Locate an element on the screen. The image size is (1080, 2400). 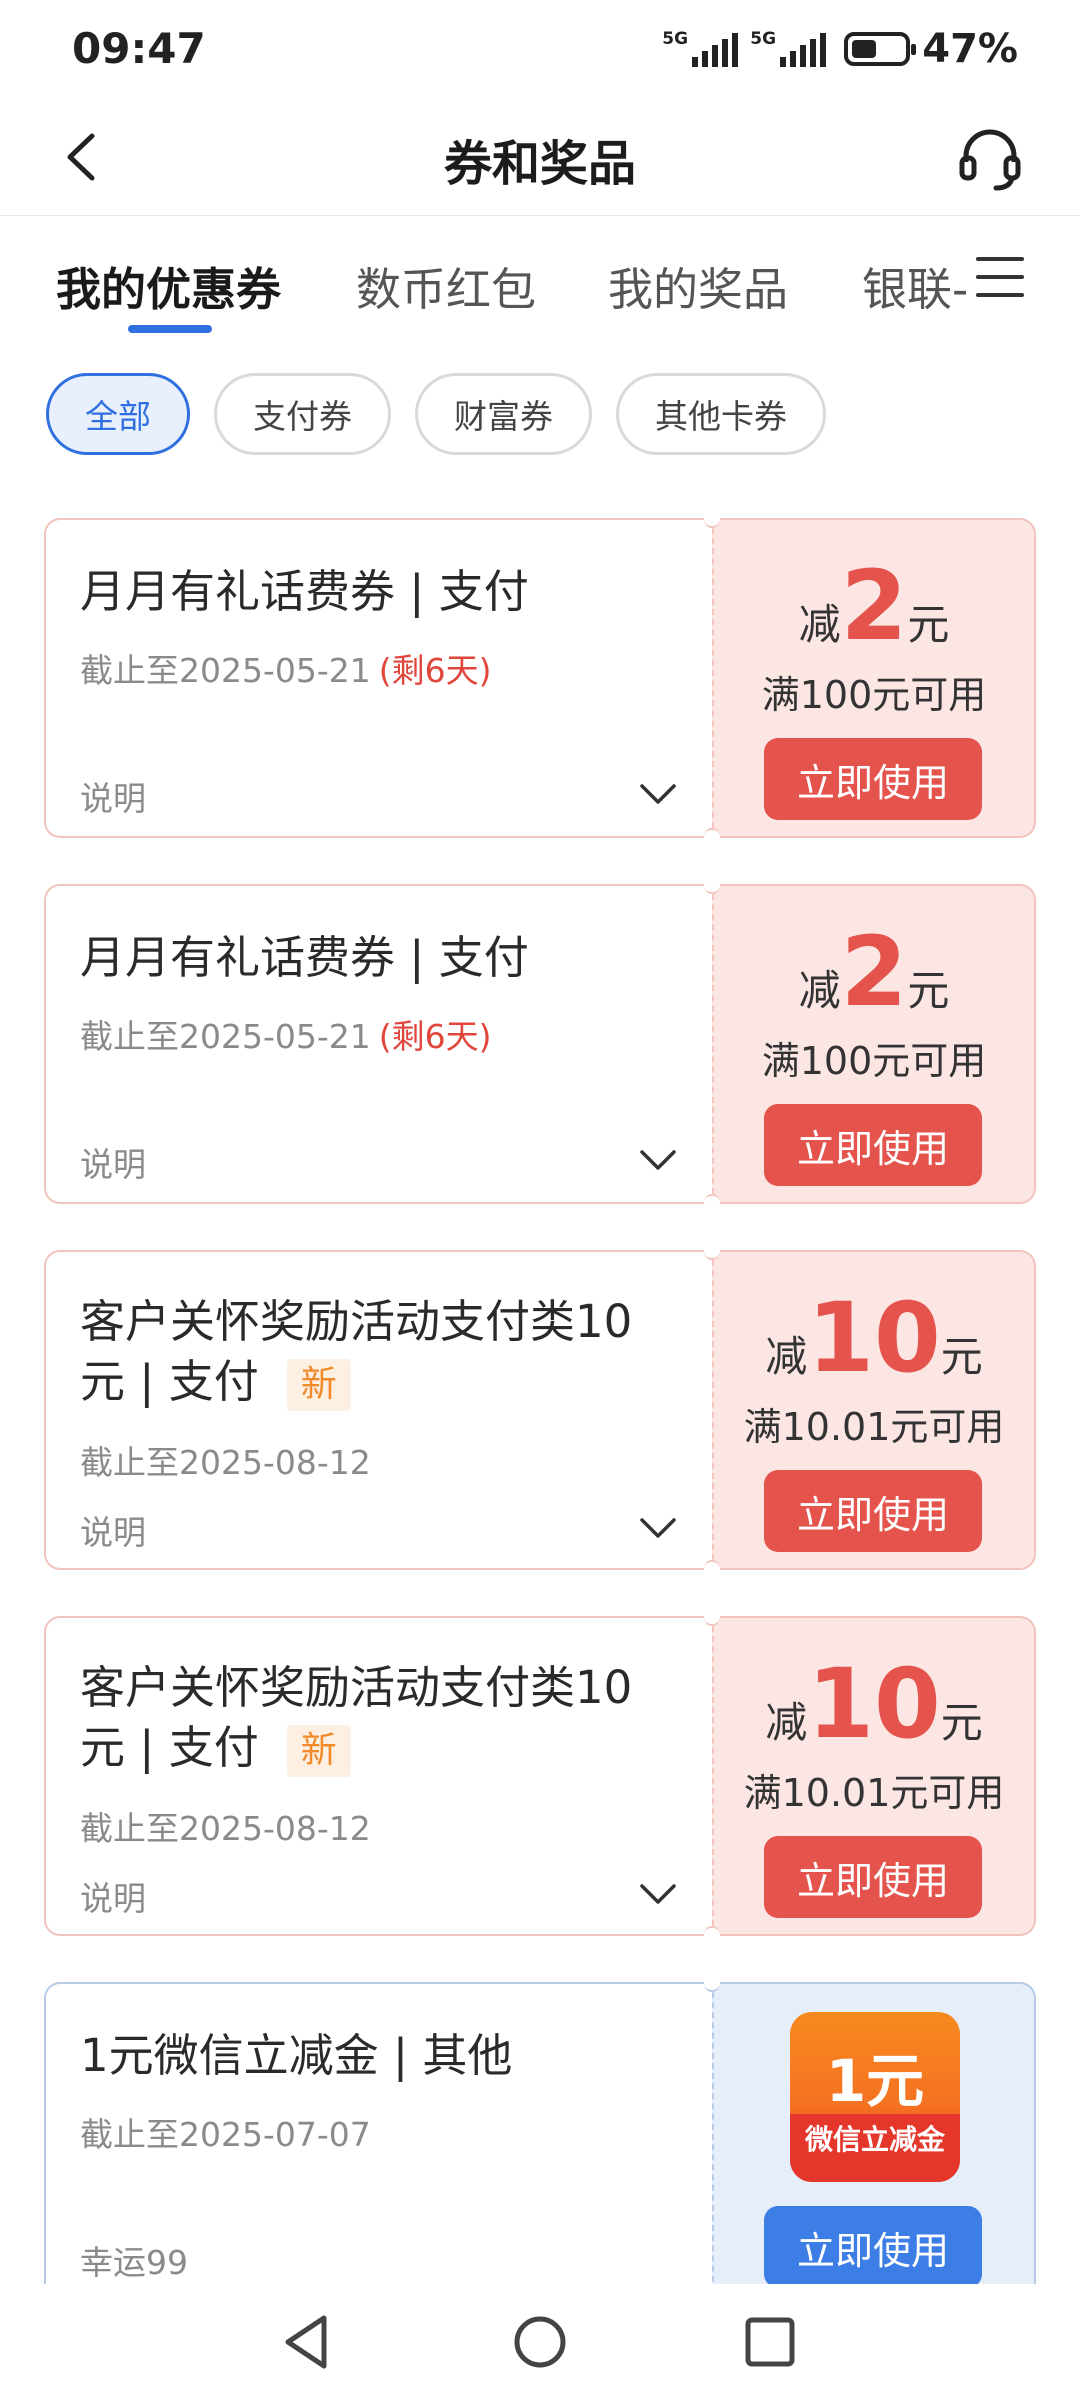
amount-value: 2 is located at coordinates (874, 606).